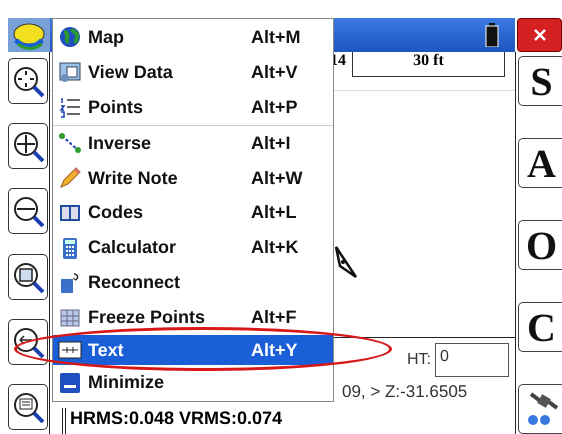 The image size is (562, 434). I want to click on menu-item-label: Text, so click(106, 350).